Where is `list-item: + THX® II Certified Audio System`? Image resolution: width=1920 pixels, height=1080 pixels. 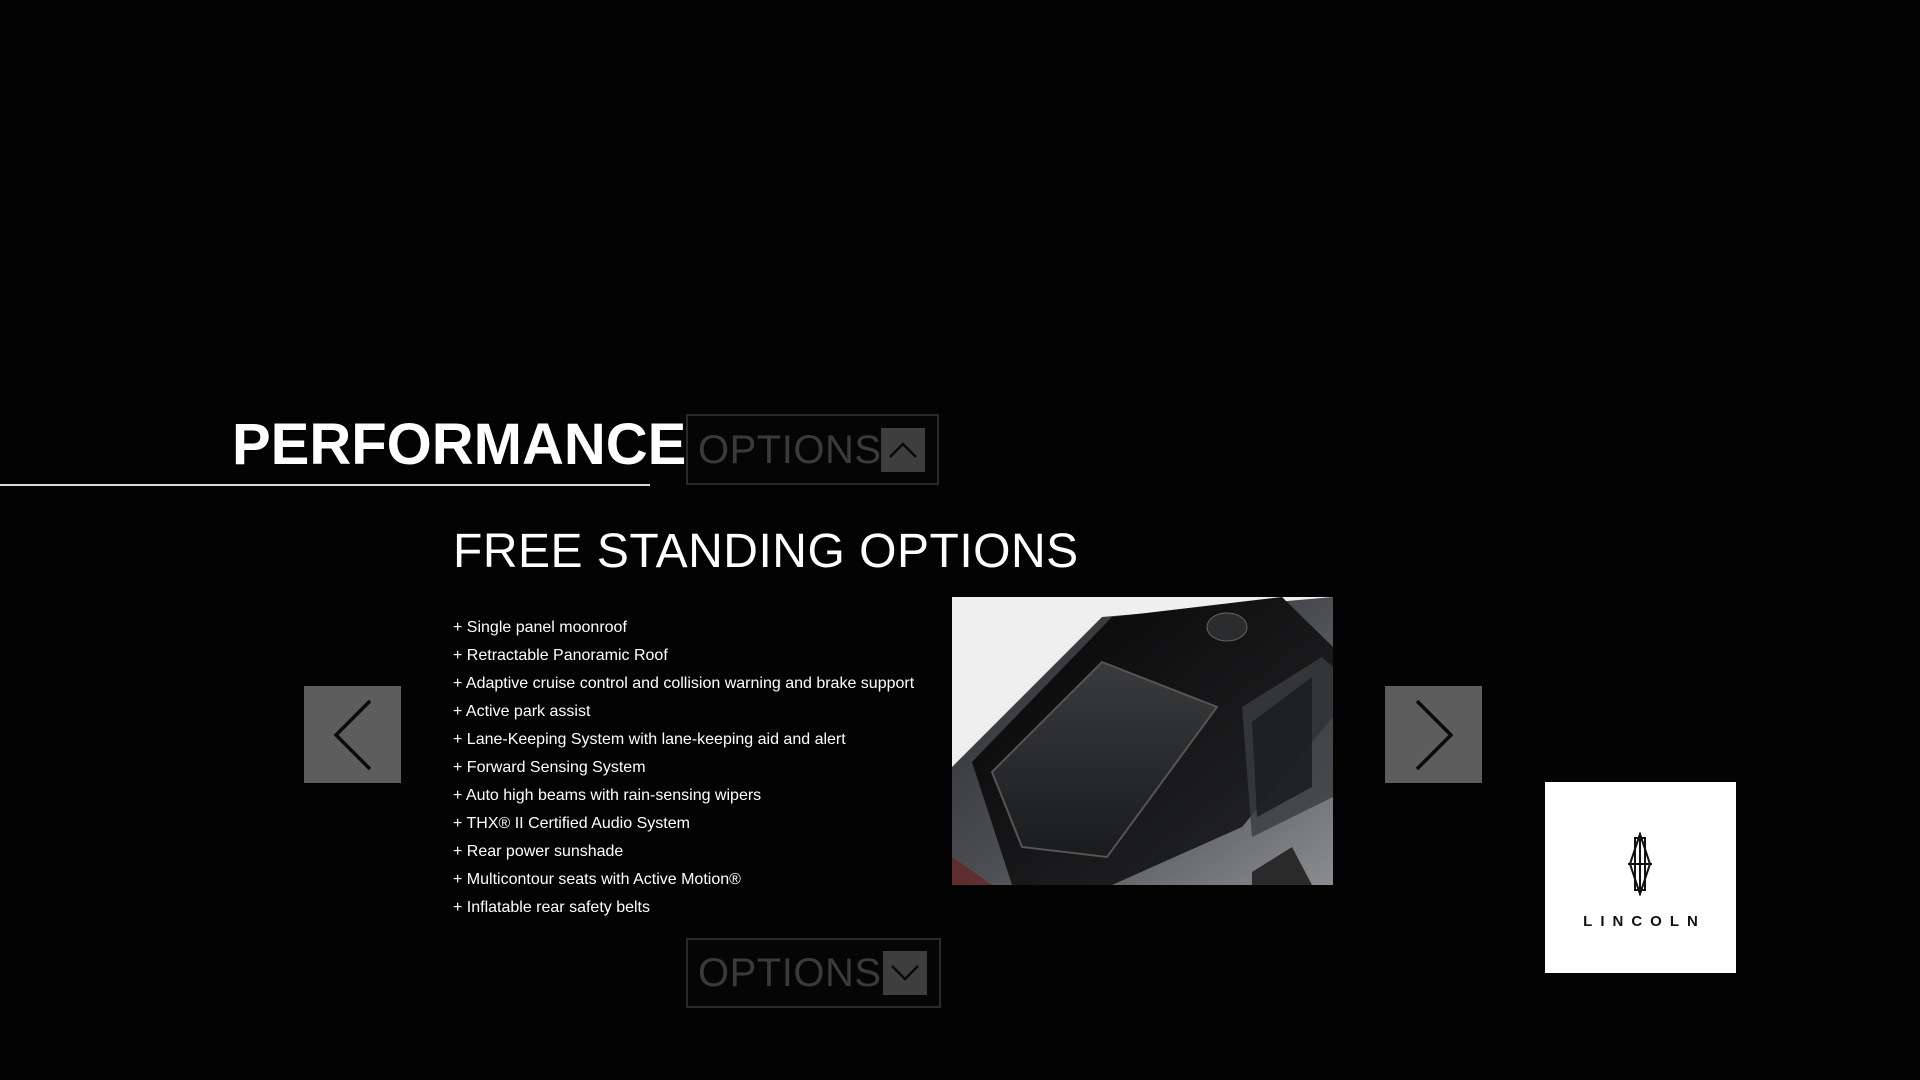 list-item: + THX® II Certified Audio System is located at coordinates (571, 823).